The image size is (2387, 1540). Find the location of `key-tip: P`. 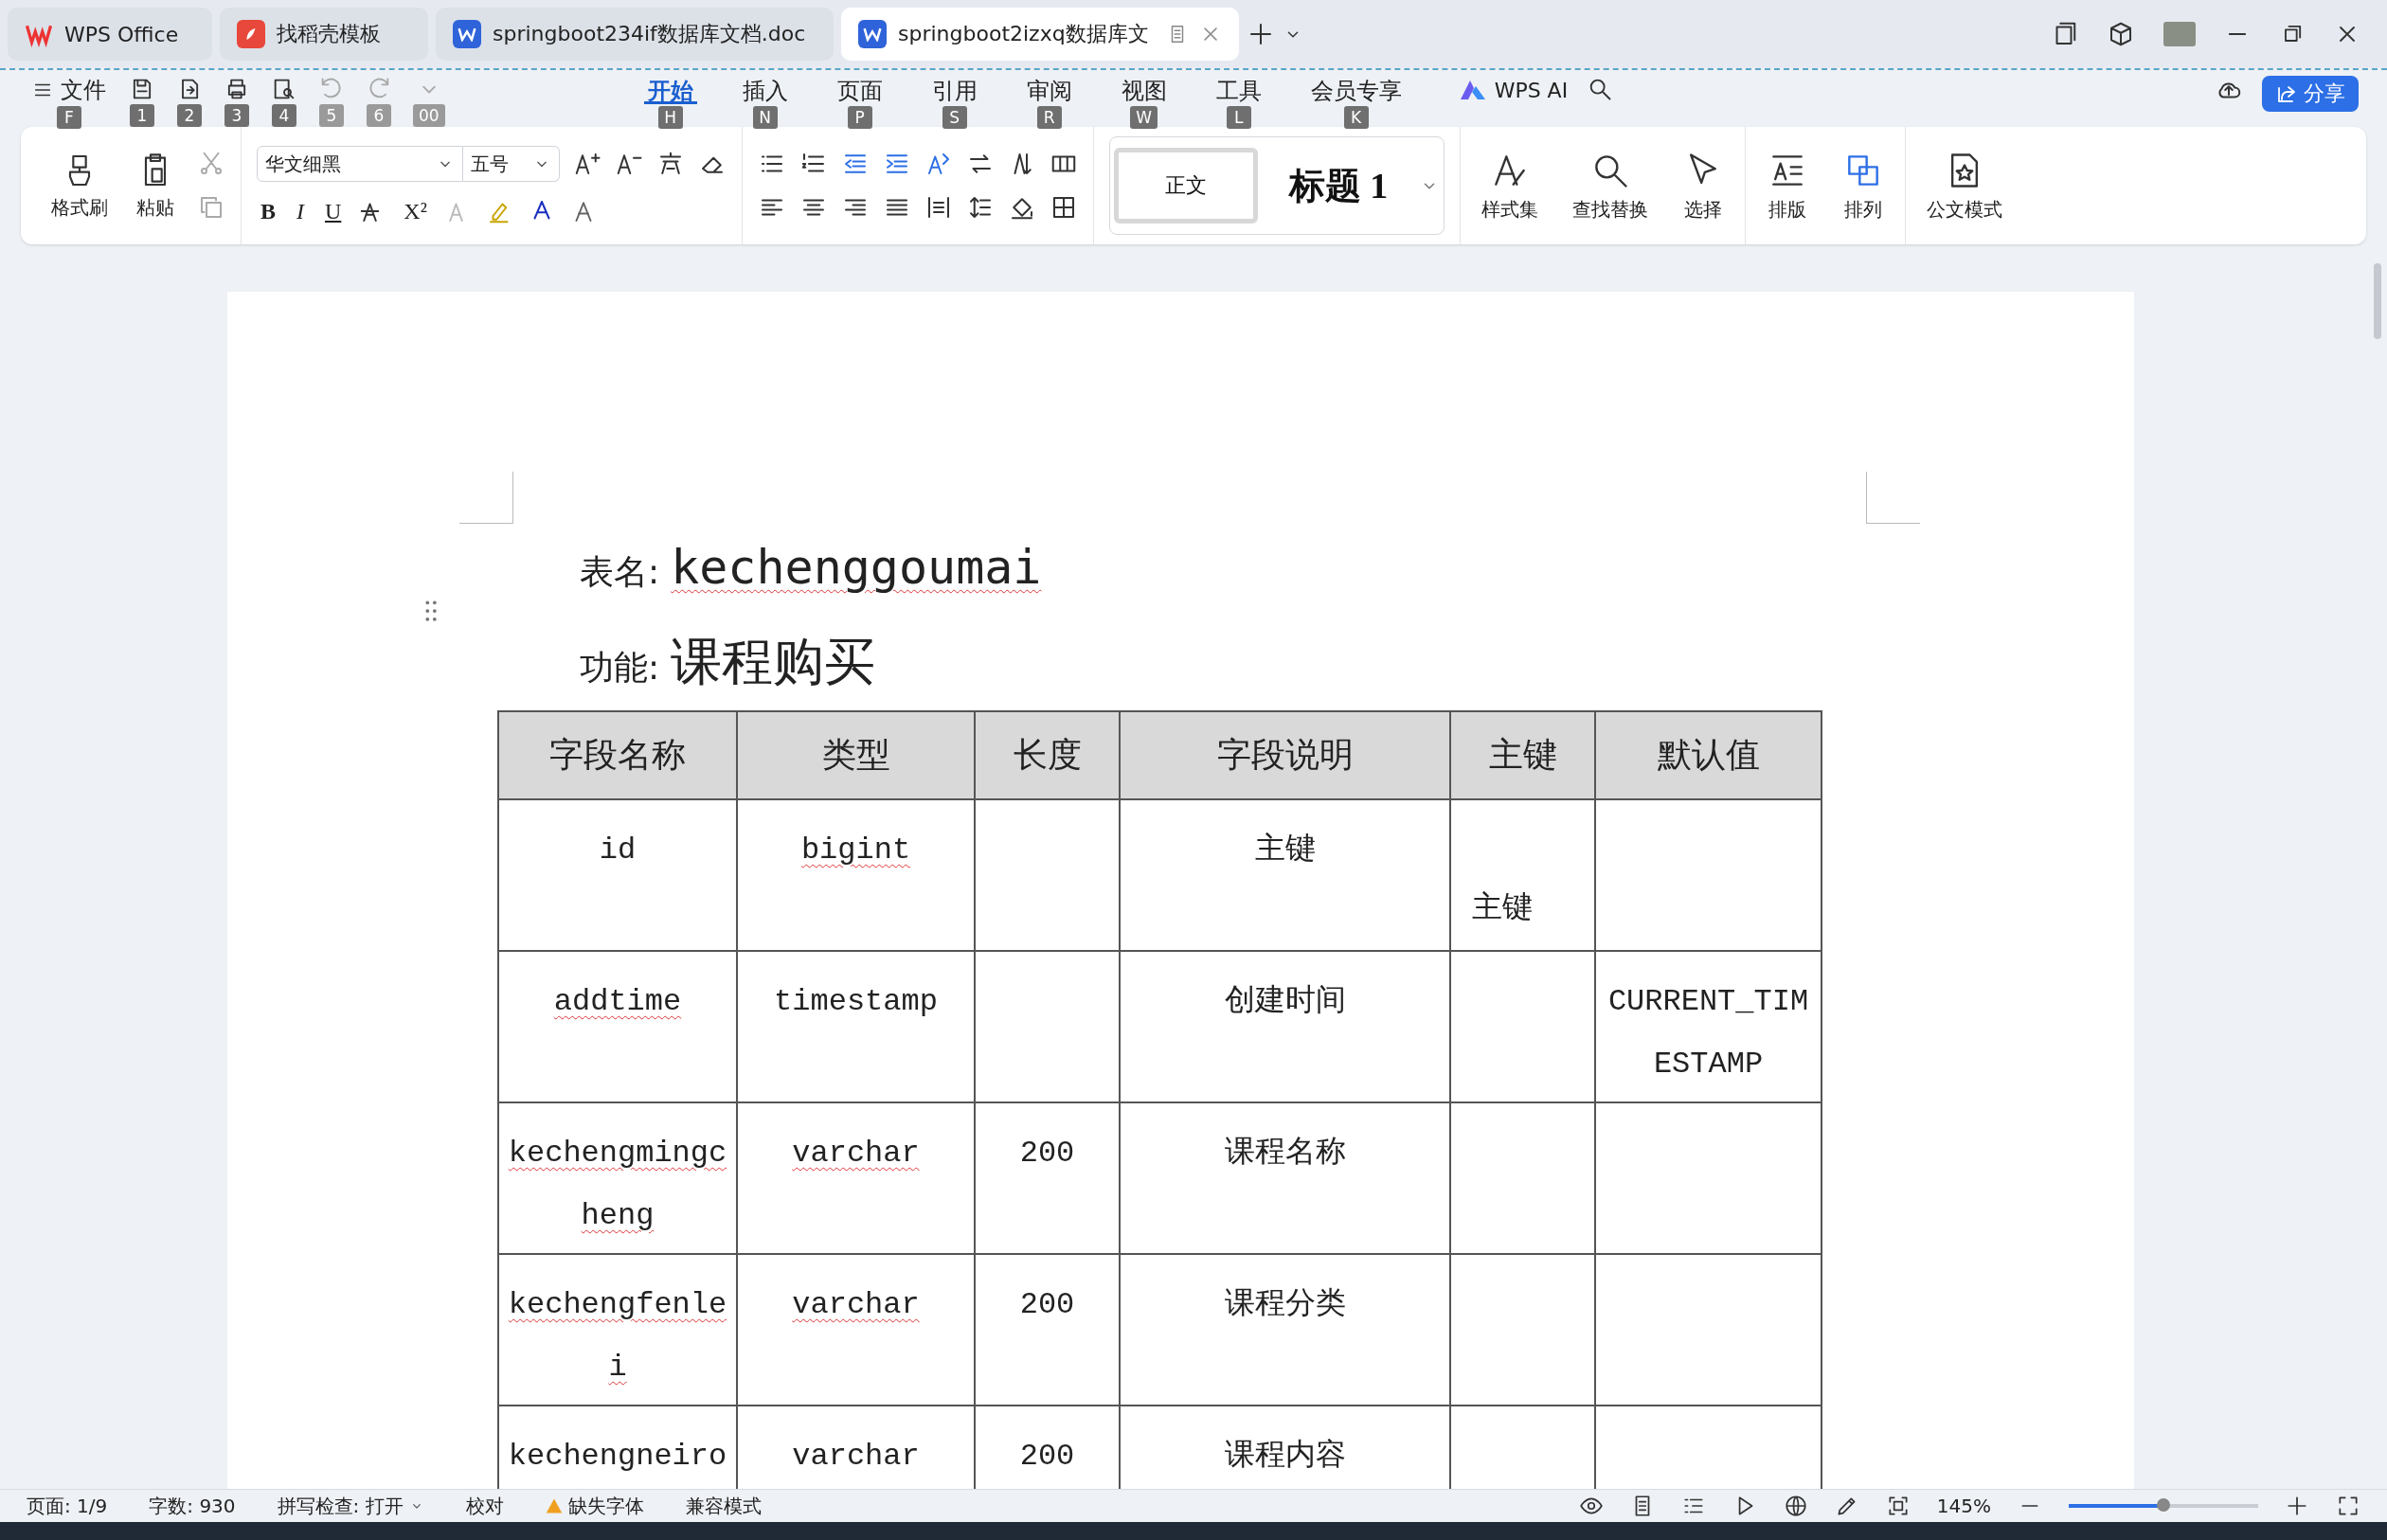

key-tip: P is located at coordinates (859, 117).